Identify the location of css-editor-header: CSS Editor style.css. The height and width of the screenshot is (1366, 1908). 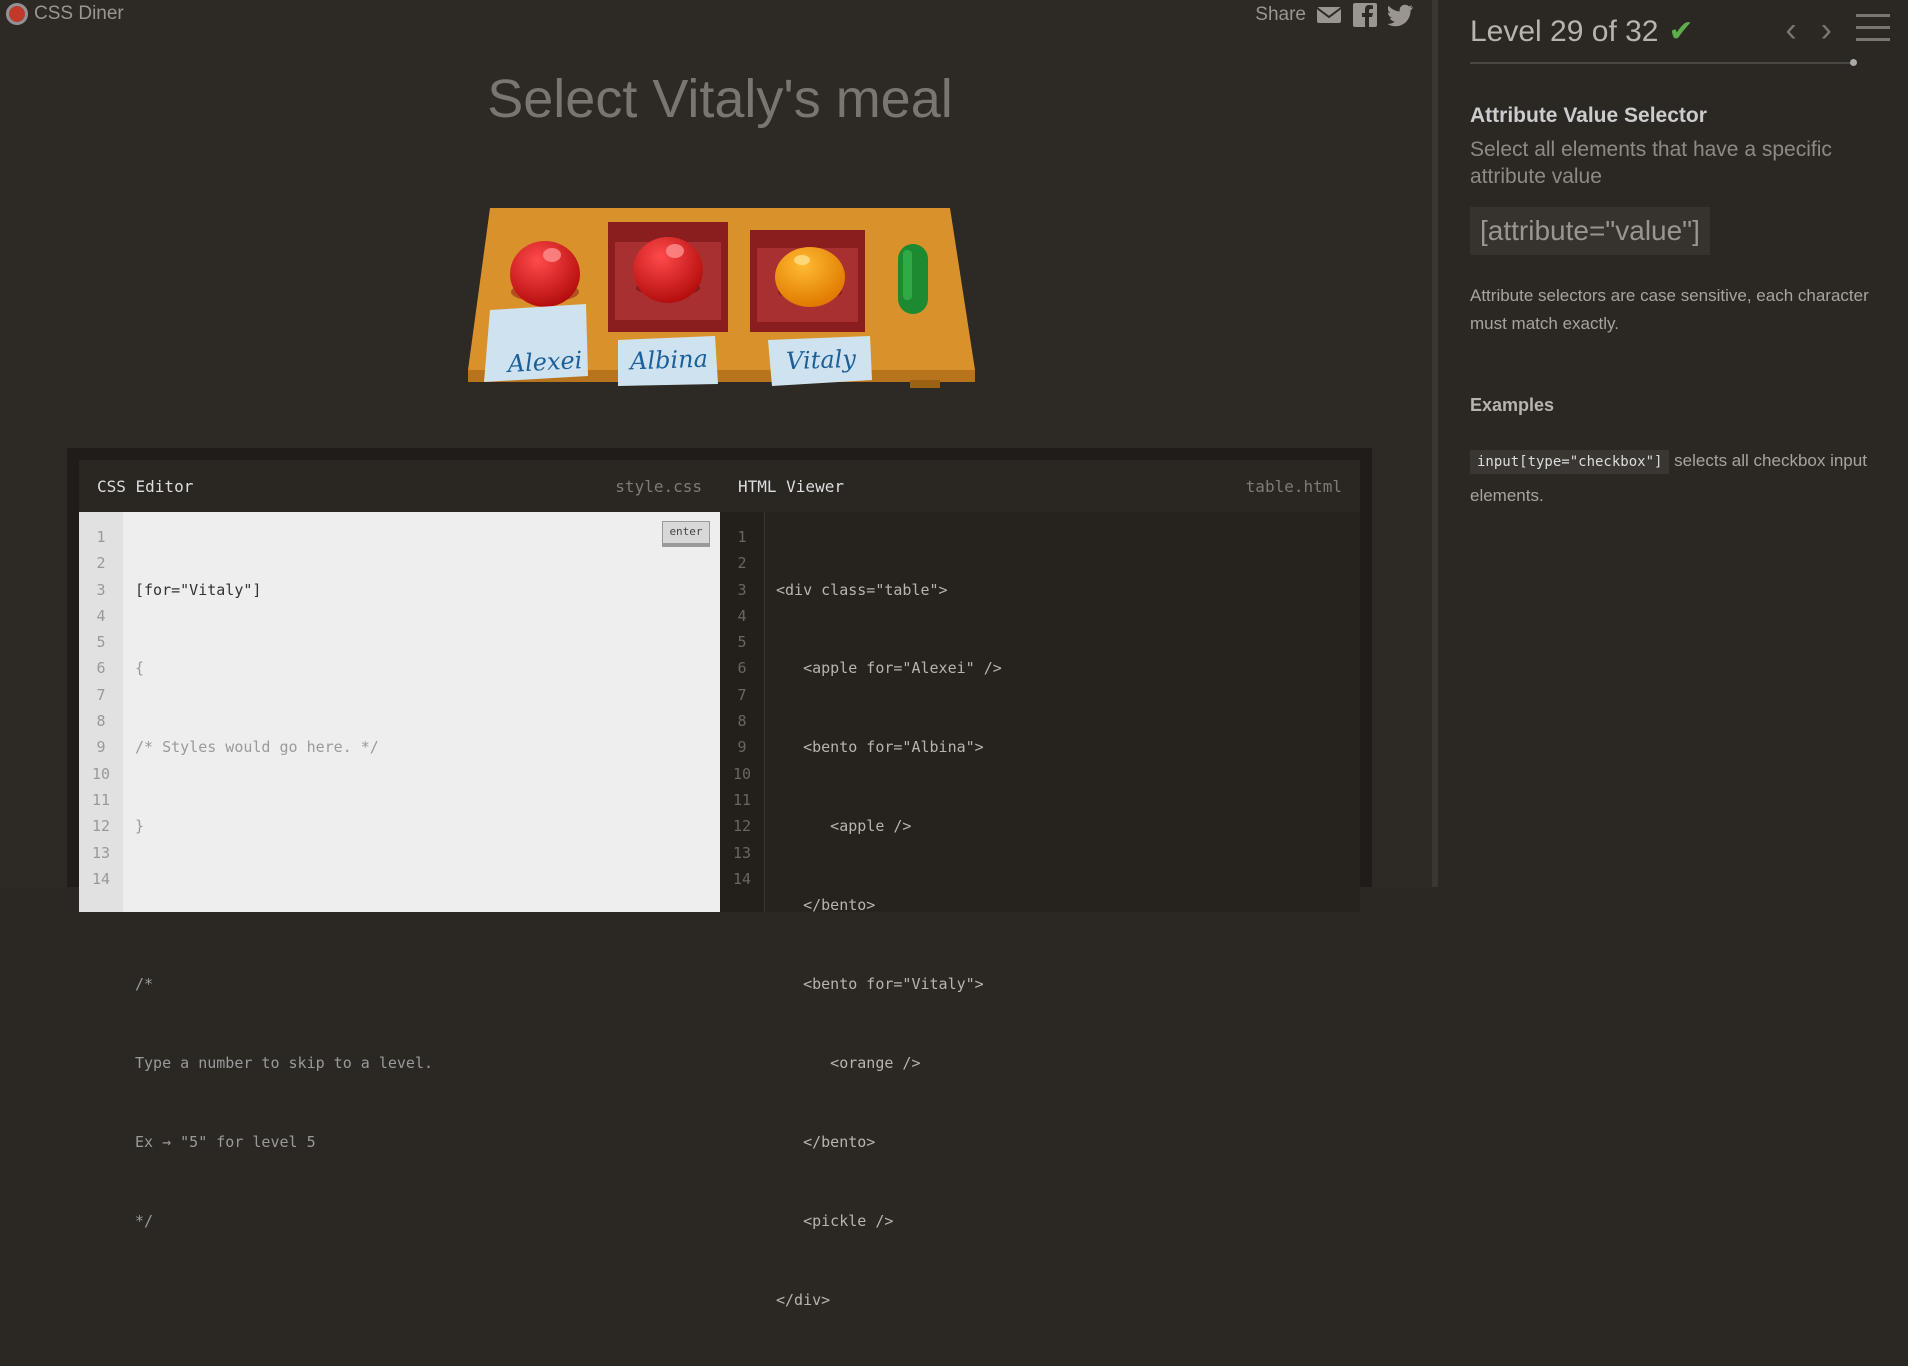
(399, 486).